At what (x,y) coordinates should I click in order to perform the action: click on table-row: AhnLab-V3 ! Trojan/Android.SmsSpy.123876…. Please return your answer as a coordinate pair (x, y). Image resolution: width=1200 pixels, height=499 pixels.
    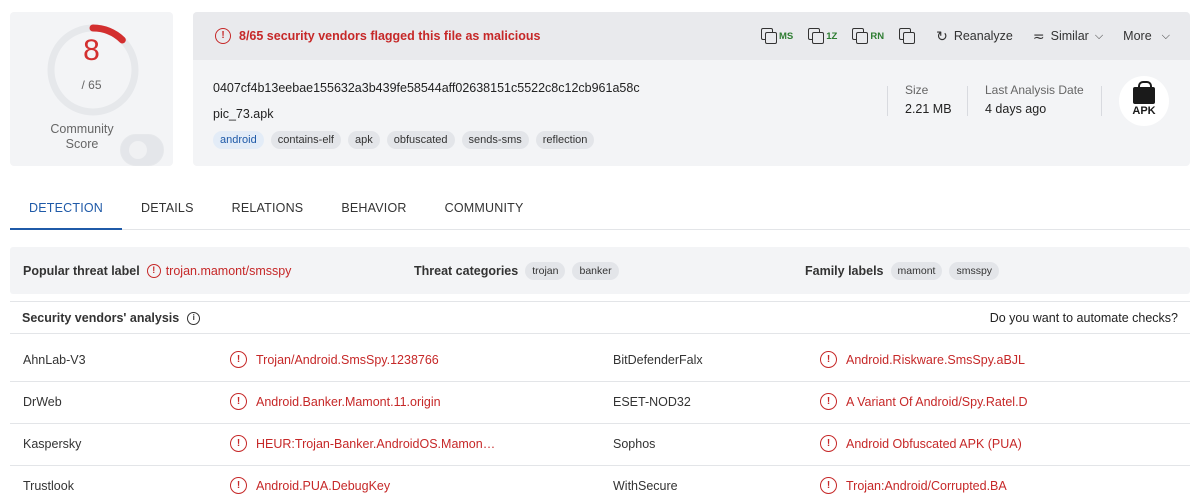
    Looking at the image, I should click on (600, 361).